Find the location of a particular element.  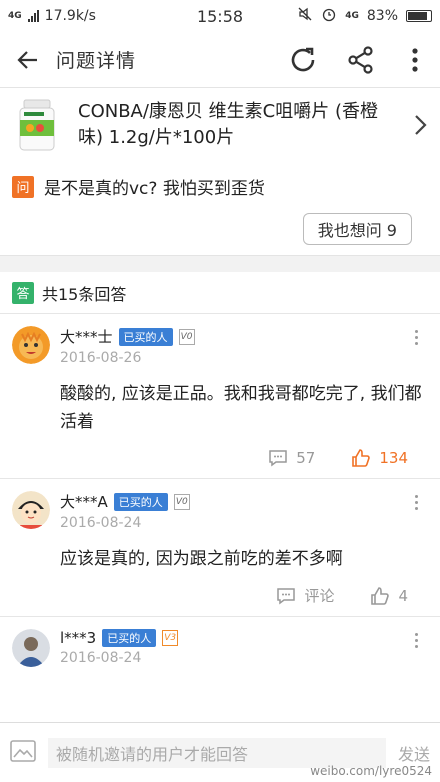

status-bar: 4G 17.9k/s 15:58 4G 83% is located at coordinates (220, 16).